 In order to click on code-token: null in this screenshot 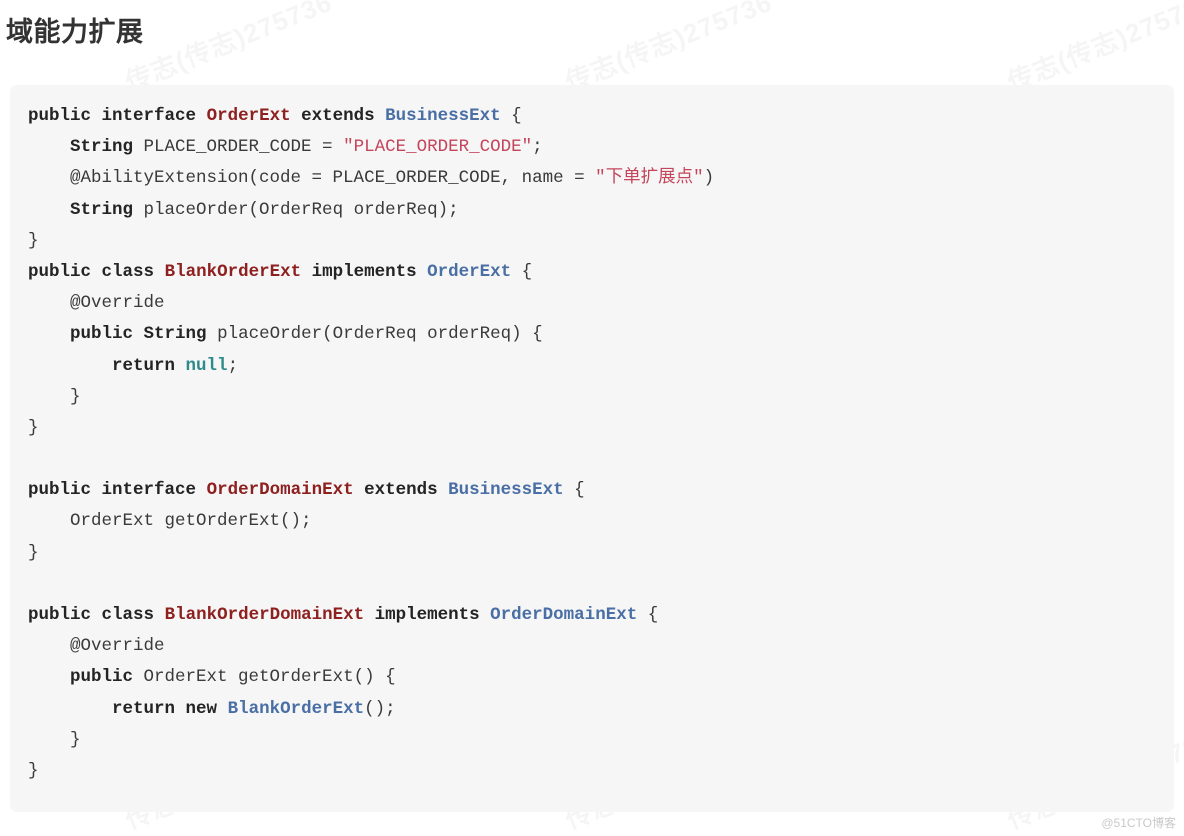, I will do `click(206, 365)`.